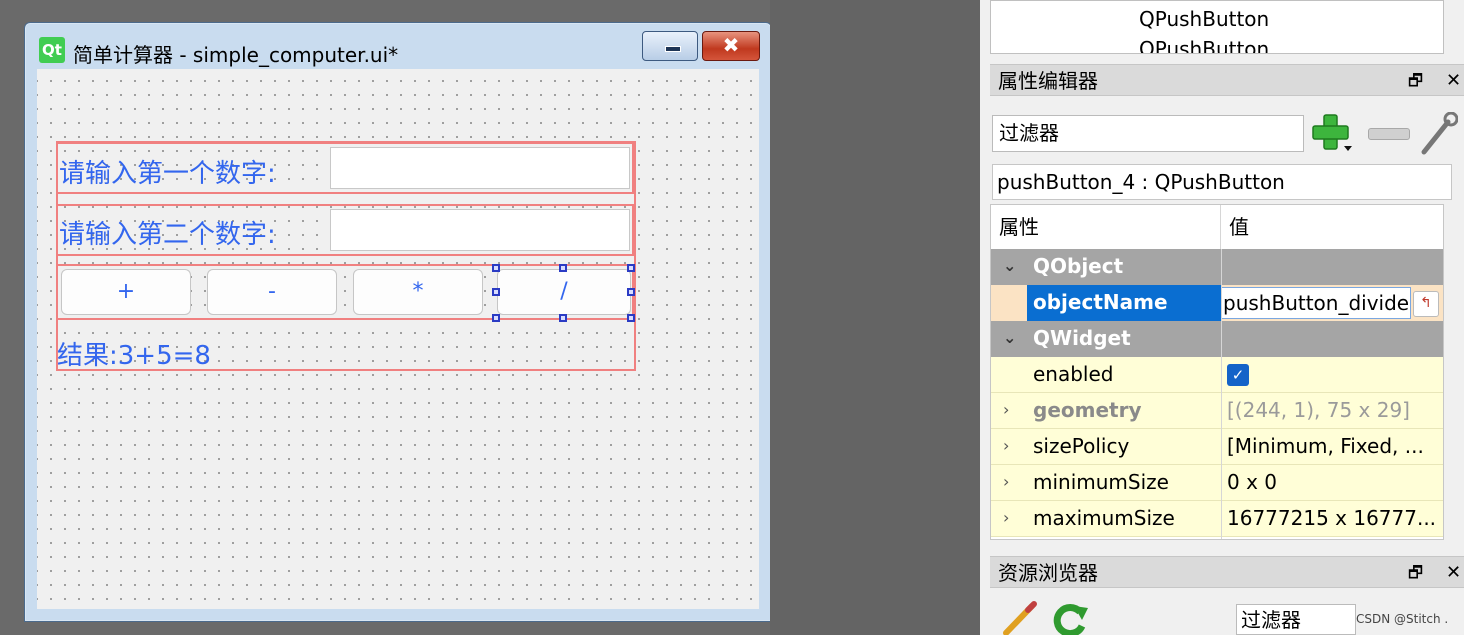 The image size is (1464, 635). Describe the element at coordinates (1100, 302) in the screenshot. I see `property-name: objectName` at that location.